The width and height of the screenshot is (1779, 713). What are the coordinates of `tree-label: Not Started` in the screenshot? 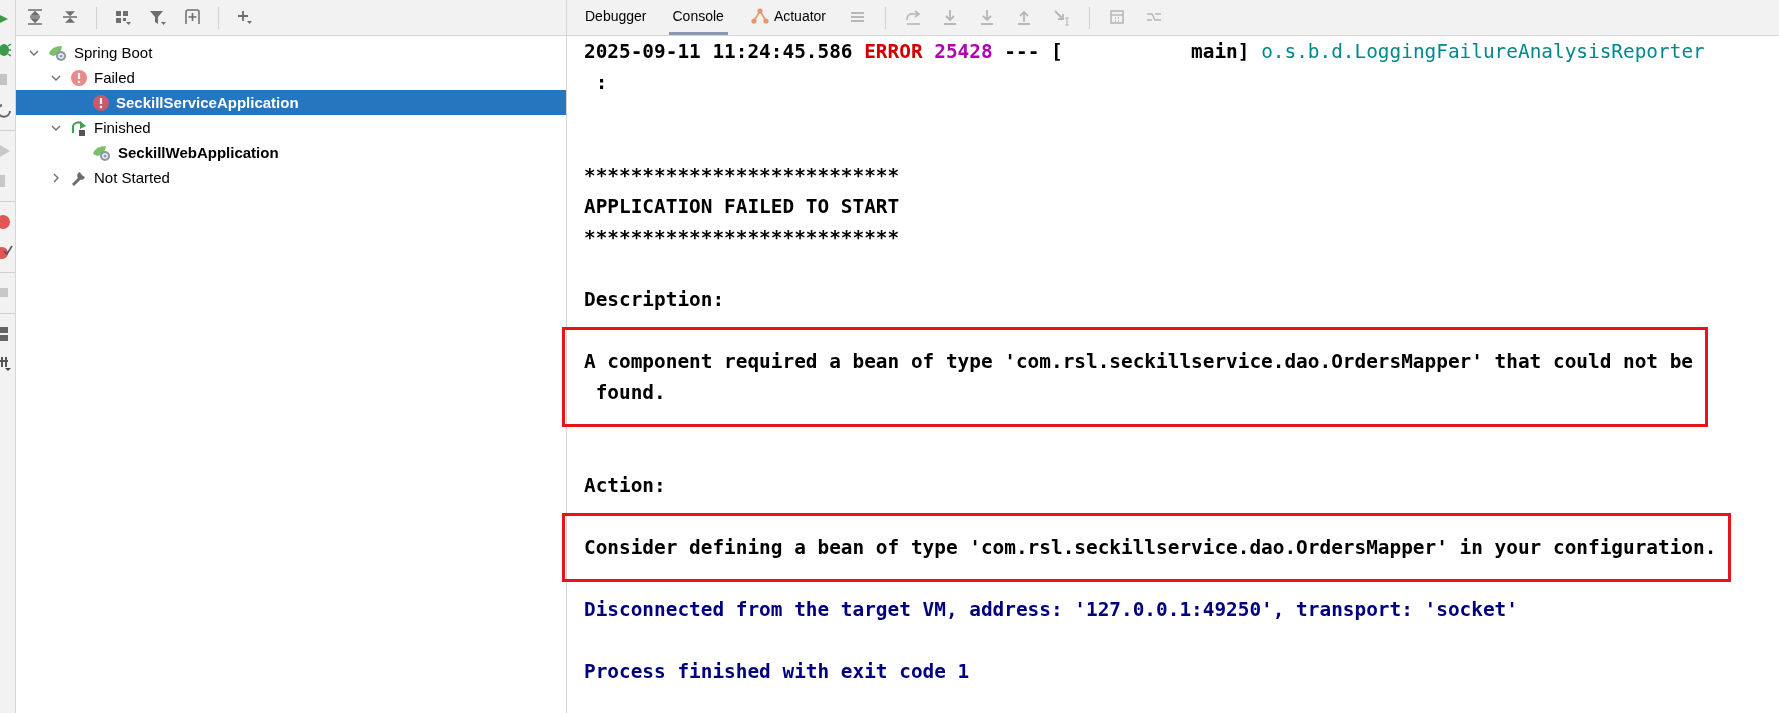 It's located at (132, 177).